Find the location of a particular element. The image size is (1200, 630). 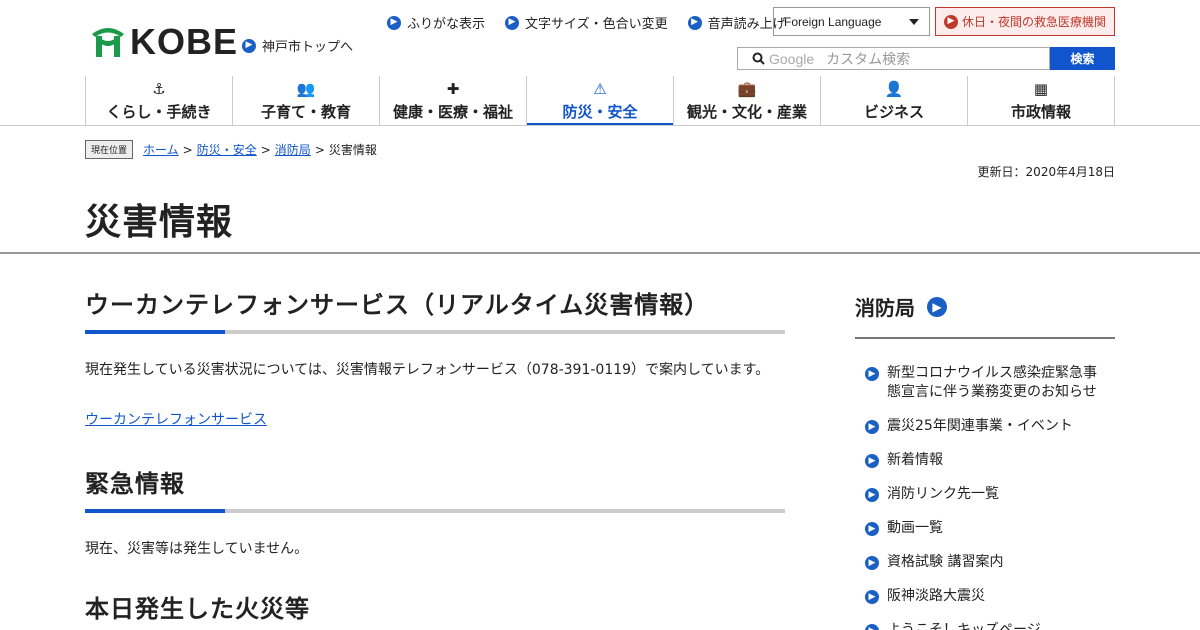

logo-text: KOBE is located at coordinates (184, 41).